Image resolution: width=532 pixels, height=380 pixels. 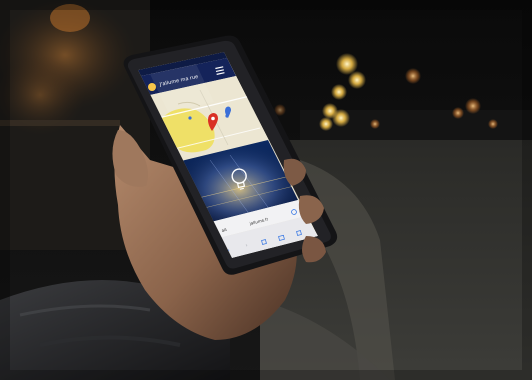 What do you see at coordinates (152, 87) in the screenshot?
I see `app-logo-icon` at bounding box center [152, 87].